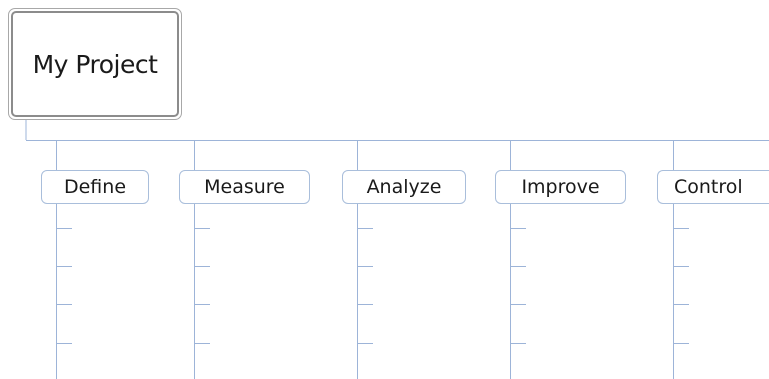 The width and height of the screenshot is (769, 379). Describe the element at coordinates (64, 286) in the screenshot. I see `subtopic-stubs-define` at that location.